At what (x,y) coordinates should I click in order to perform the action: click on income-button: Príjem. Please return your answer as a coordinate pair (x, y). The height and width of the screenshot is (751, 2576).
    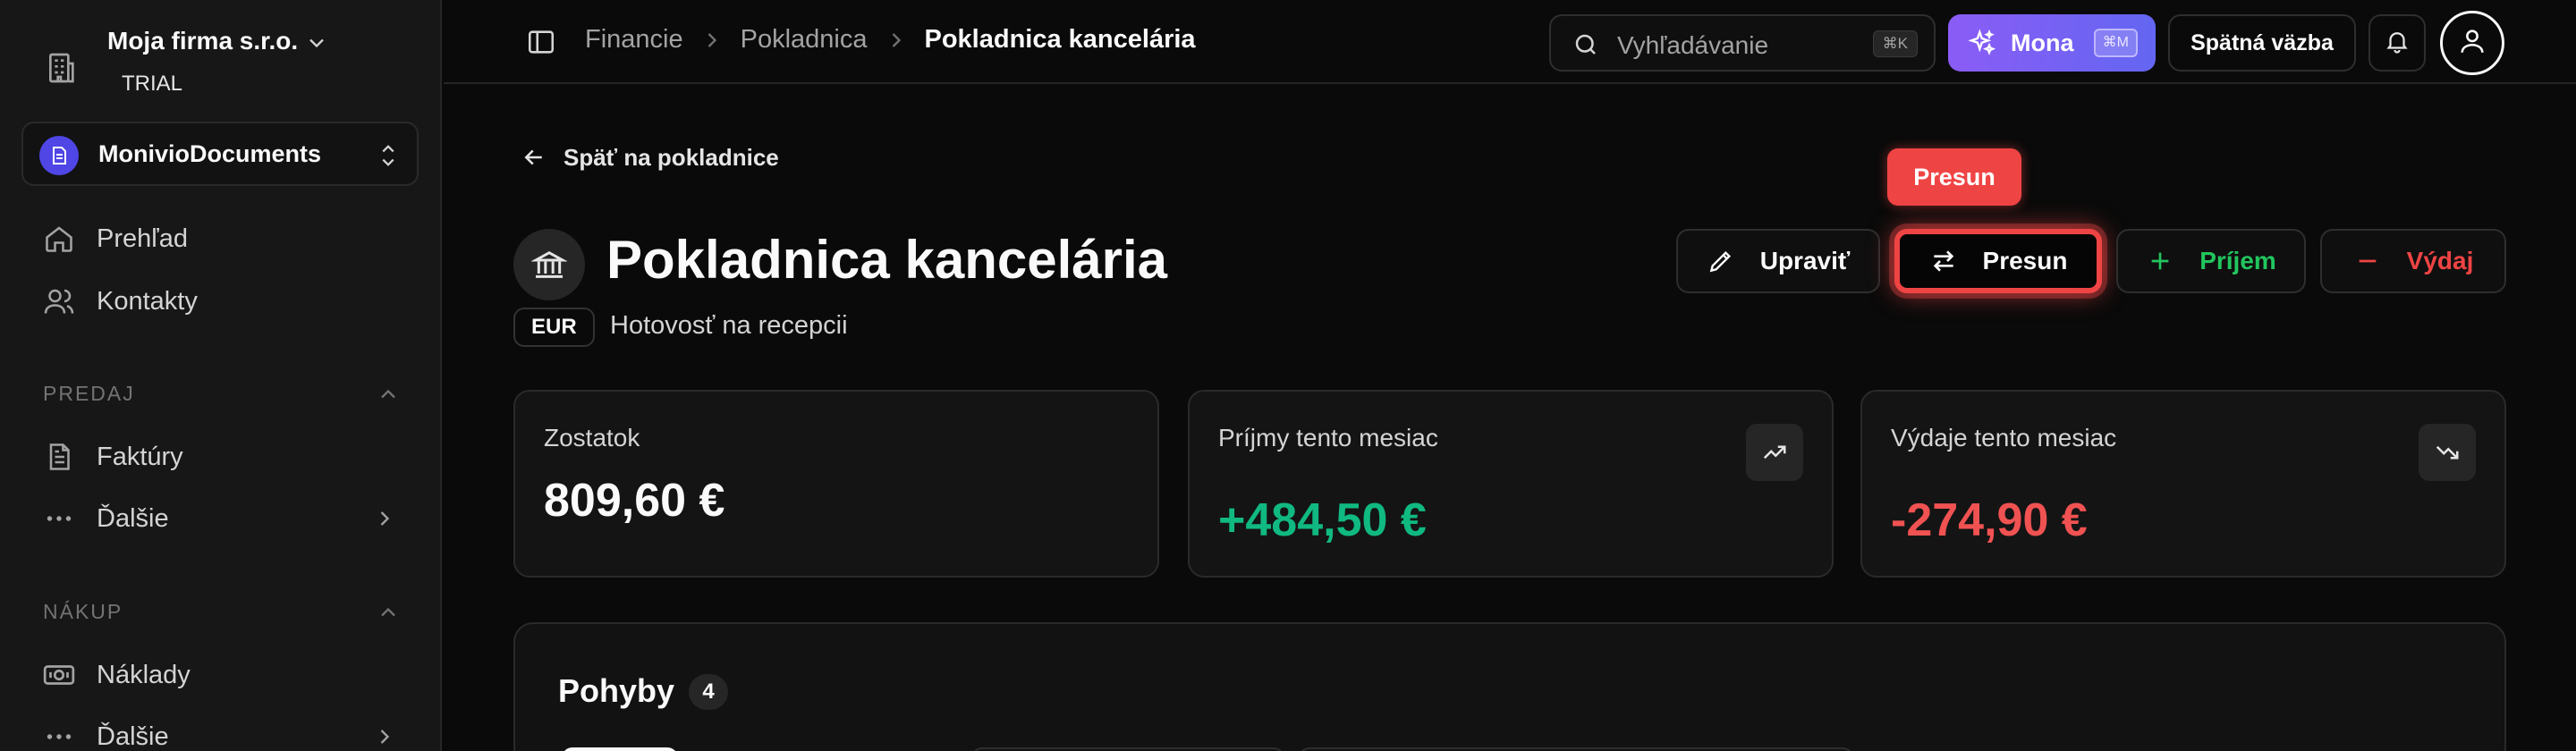
    Looking at the image, I should click on (2211, 261).